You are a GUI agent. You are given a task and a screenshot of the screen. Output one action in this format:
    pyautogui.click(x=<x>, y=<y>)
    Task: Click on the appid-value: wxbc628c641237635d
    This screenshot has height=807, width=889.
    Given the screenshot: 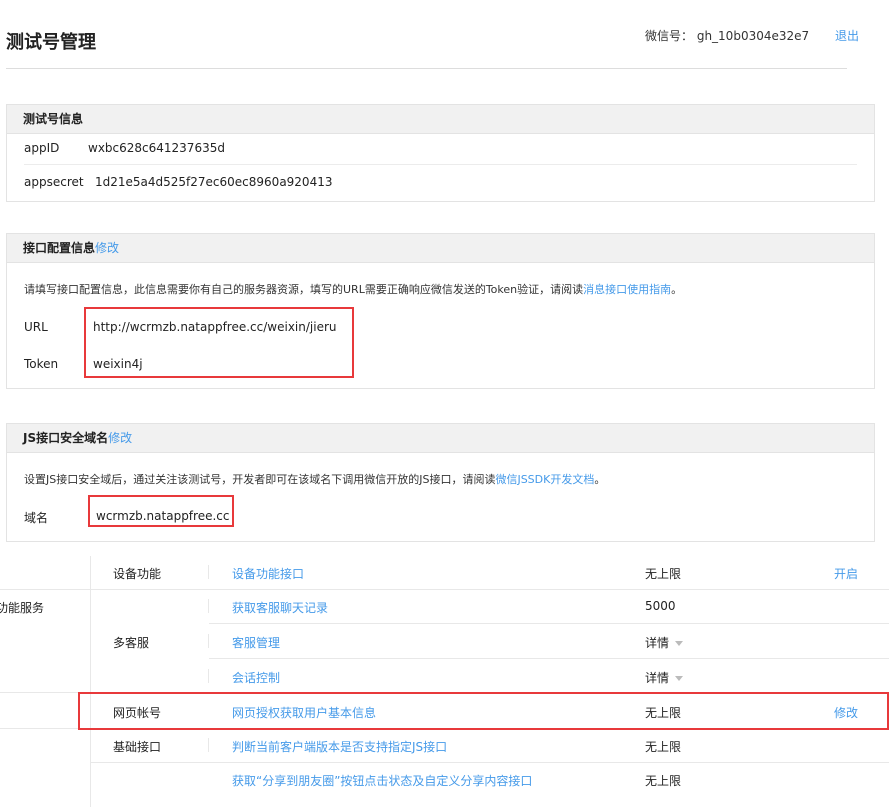 What is the action you would take?
    pyautogui.click(x=156, y=148)
    